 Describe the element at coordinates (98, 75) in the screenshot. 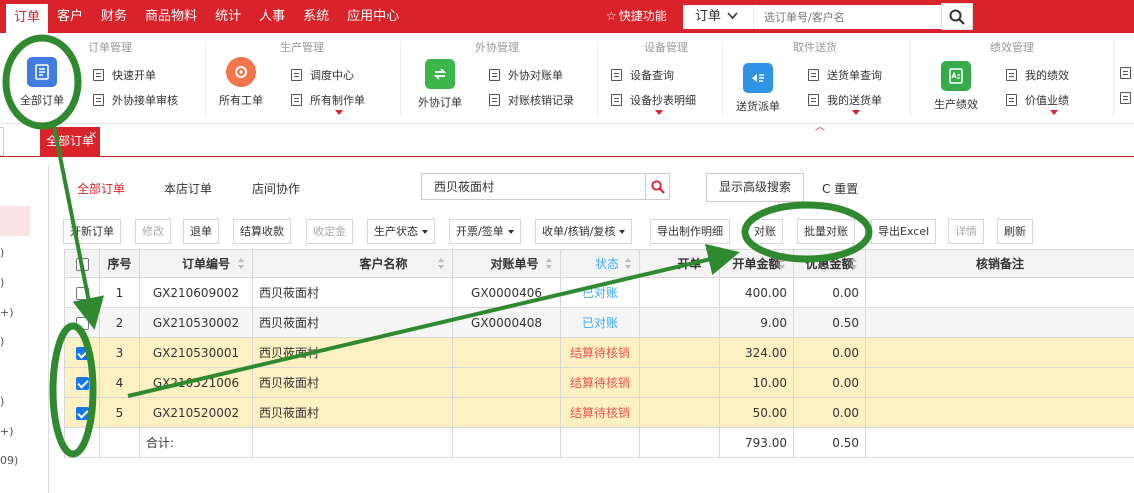

I see `document-icon` at that location.